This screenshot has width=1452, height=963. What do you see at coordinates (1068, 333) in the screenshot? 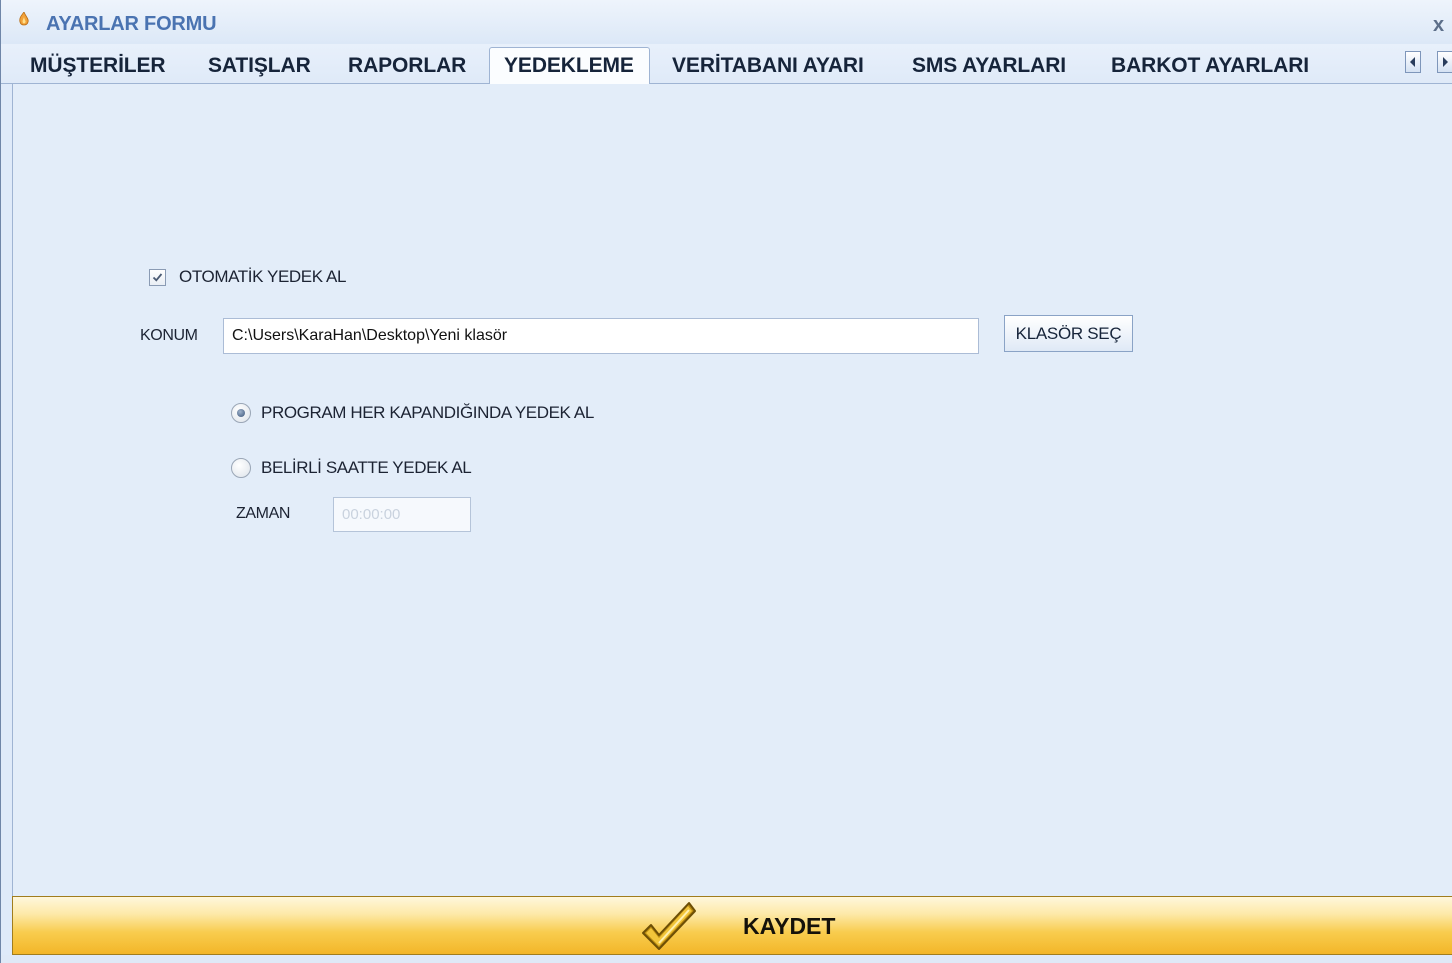
I see `choose-folder-button: KLASÖR SEÇ` at bounding box center [1068, 333].